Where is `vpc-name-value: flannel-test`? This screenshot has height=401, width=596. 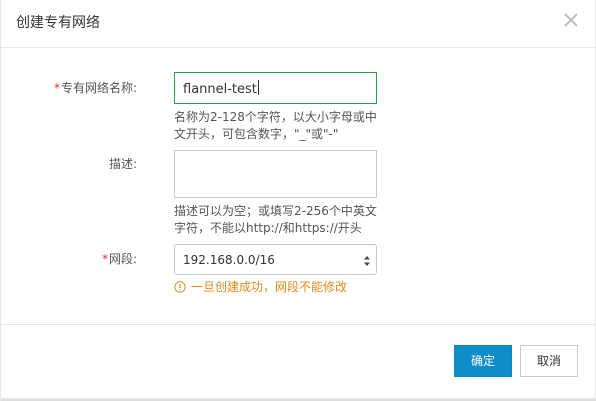 vpc-name-value: flannel-test is located at coordinates (220, 89).